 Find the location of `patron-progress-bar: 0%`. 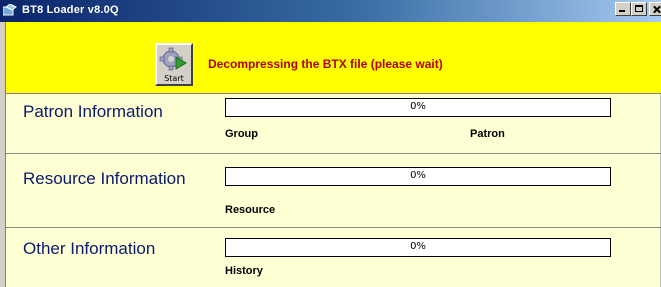

patron-progress-bar: 0% is located at coordinates (418, 107).